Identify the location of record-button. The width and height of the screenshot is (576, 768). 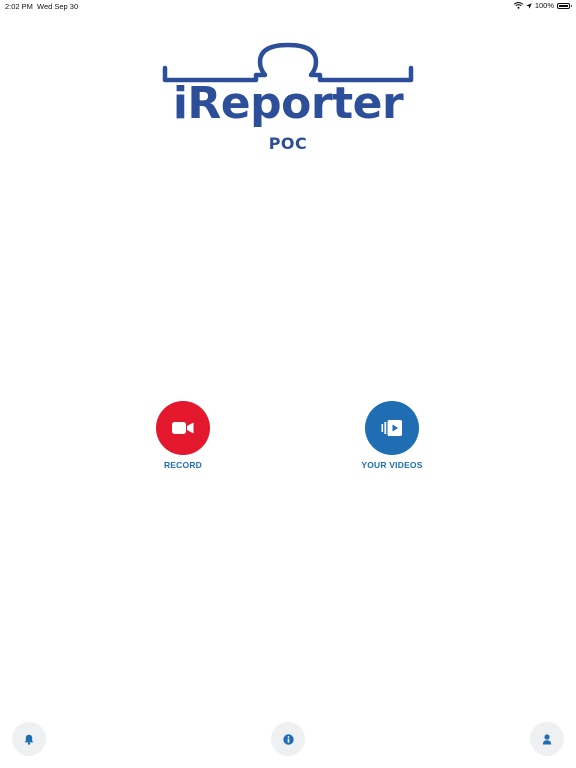
(183, 428).